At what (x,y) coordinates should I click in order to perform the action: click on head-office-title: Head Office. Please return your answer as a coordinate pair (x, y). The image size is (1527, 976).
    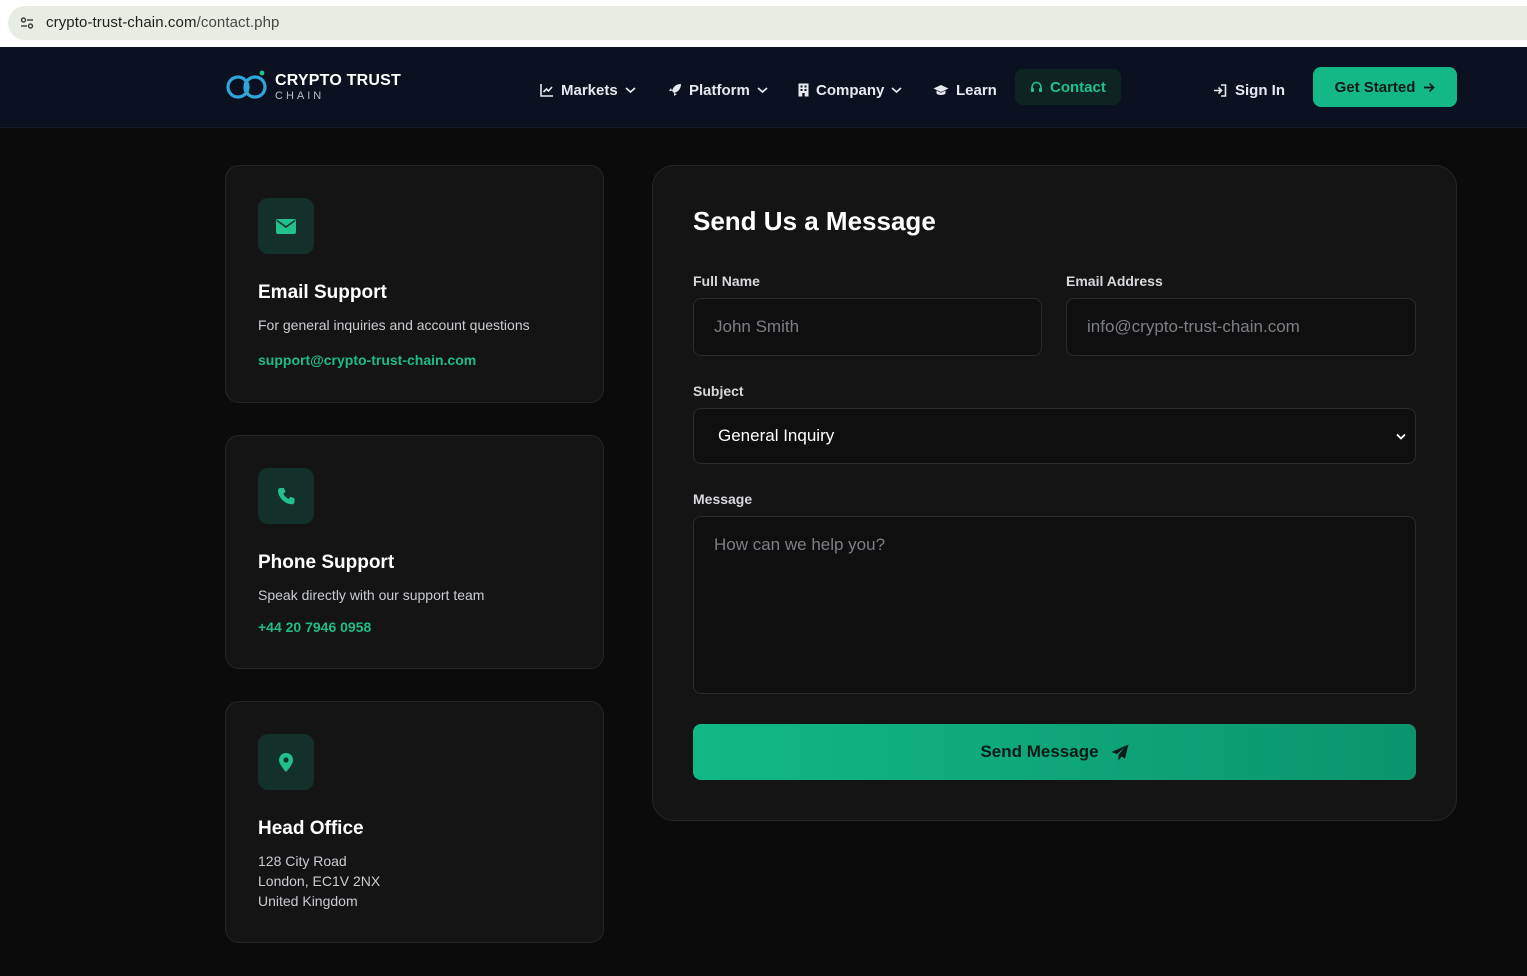
    Looking at the image, I should click on (311, 828).